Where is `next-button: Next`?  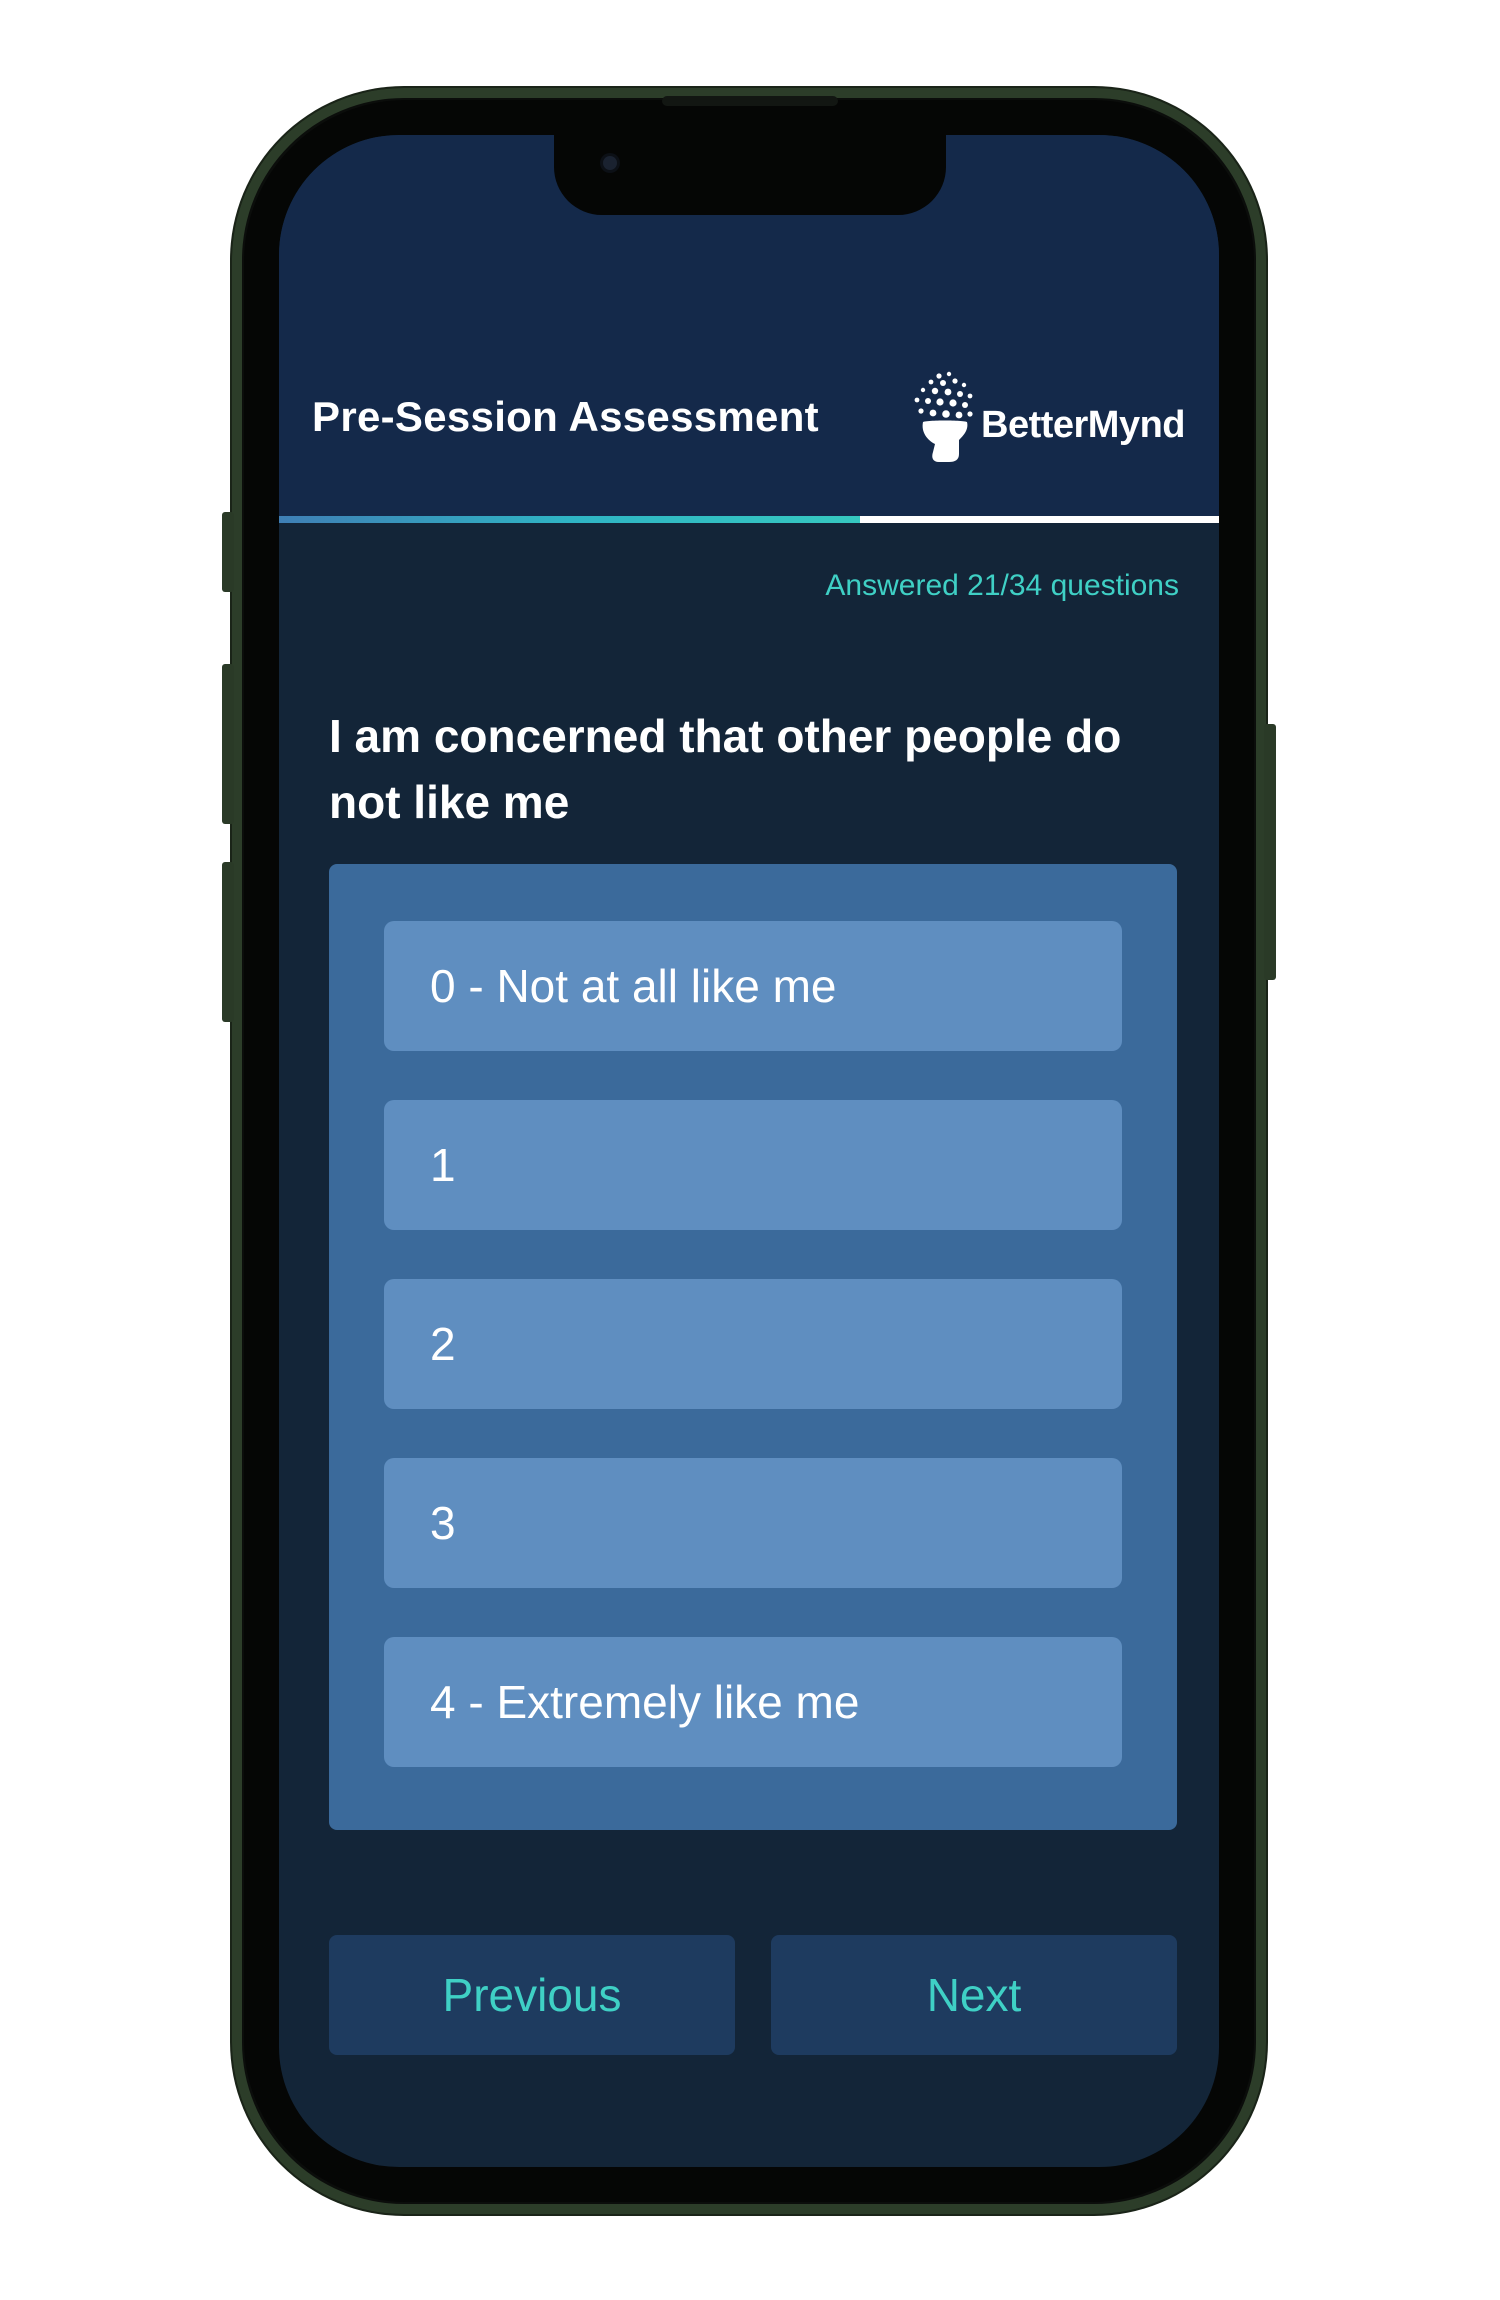 next-button: Next is located at coordinates (974, 1995).